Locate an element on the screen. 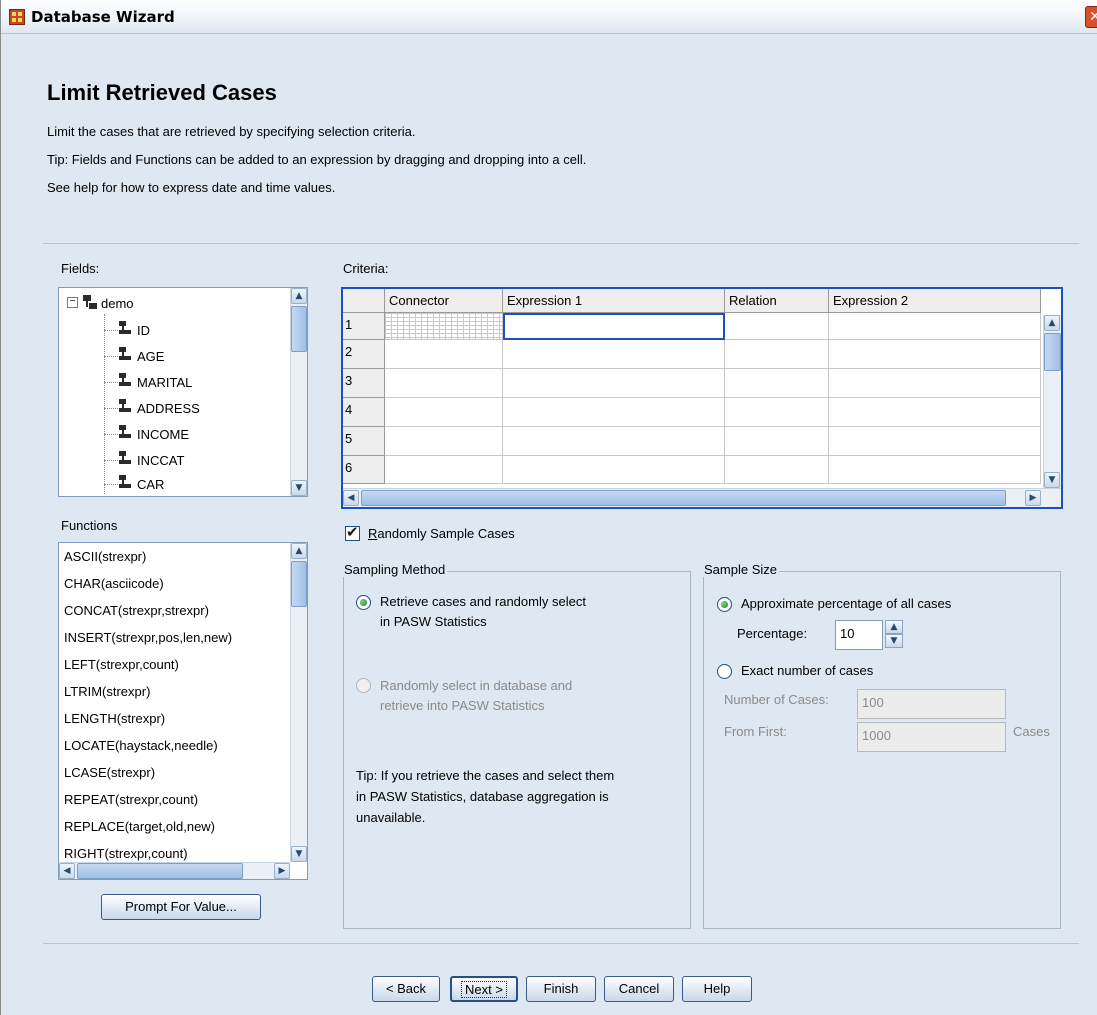 Image resolution: width=1097 pixels, height=1015 pixels. random-sample-label: Randomly Sample Cases is located at coordinates (441, 533).